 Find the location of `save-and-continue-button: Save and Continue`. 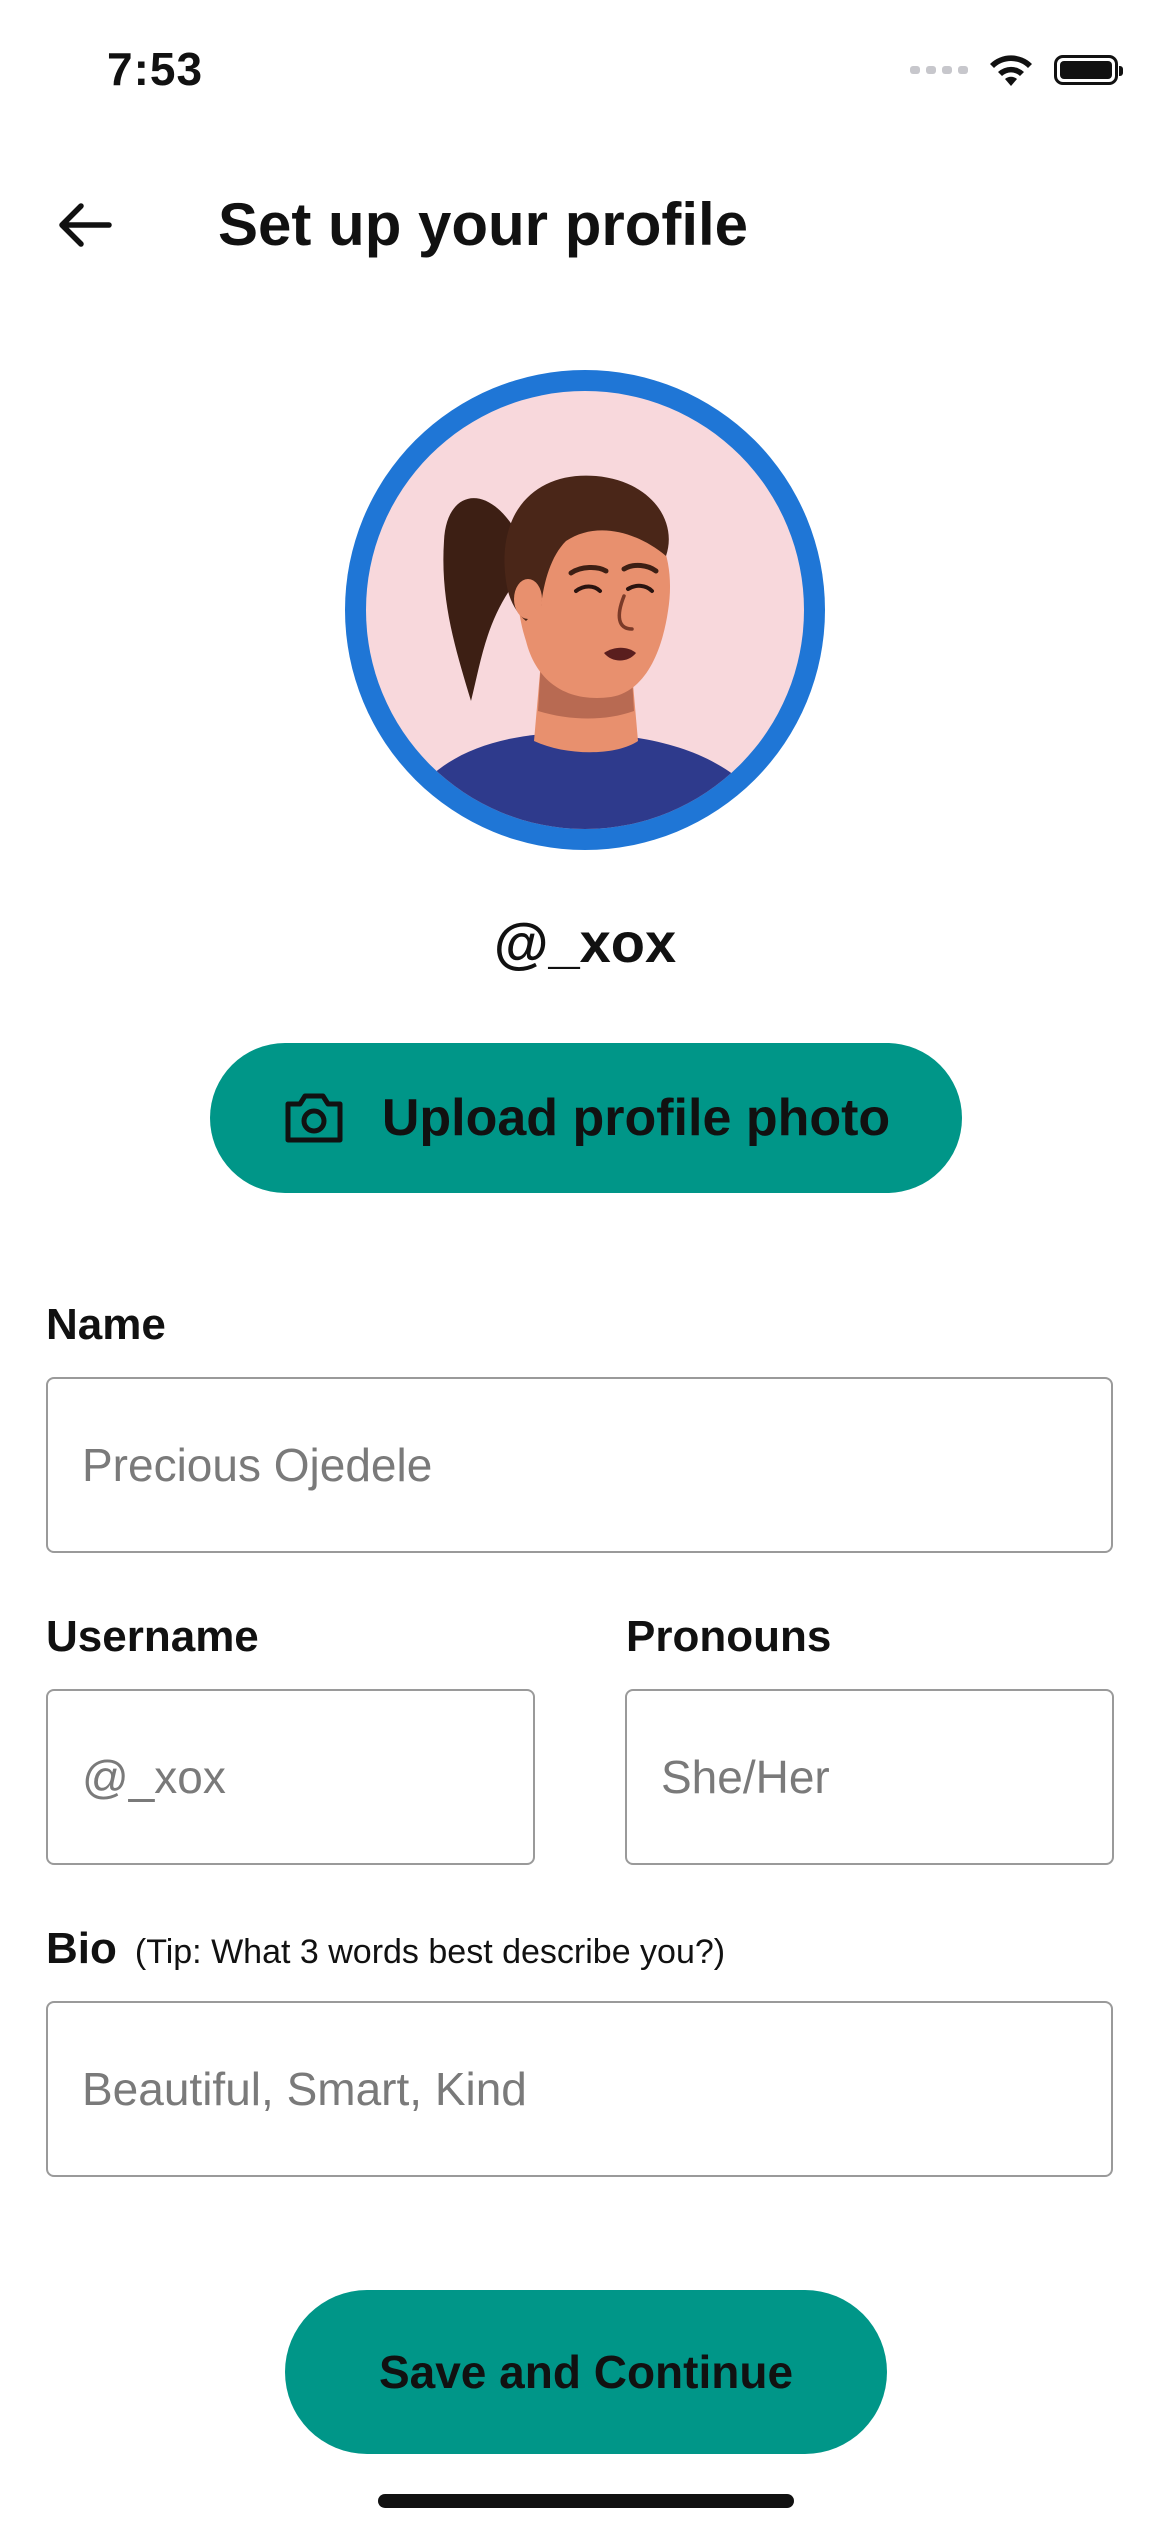

save-and-continue-button: Save and Continue is located at coordinates (586, 2372).